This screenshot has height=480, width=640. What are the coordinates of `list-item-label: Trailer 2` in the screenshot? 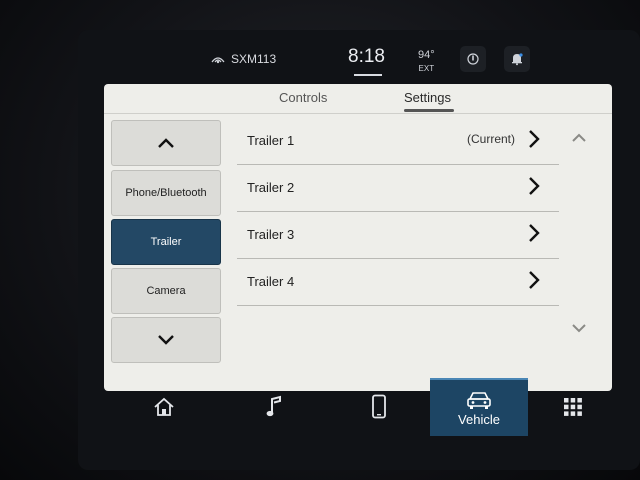 It's located at (271, 187).